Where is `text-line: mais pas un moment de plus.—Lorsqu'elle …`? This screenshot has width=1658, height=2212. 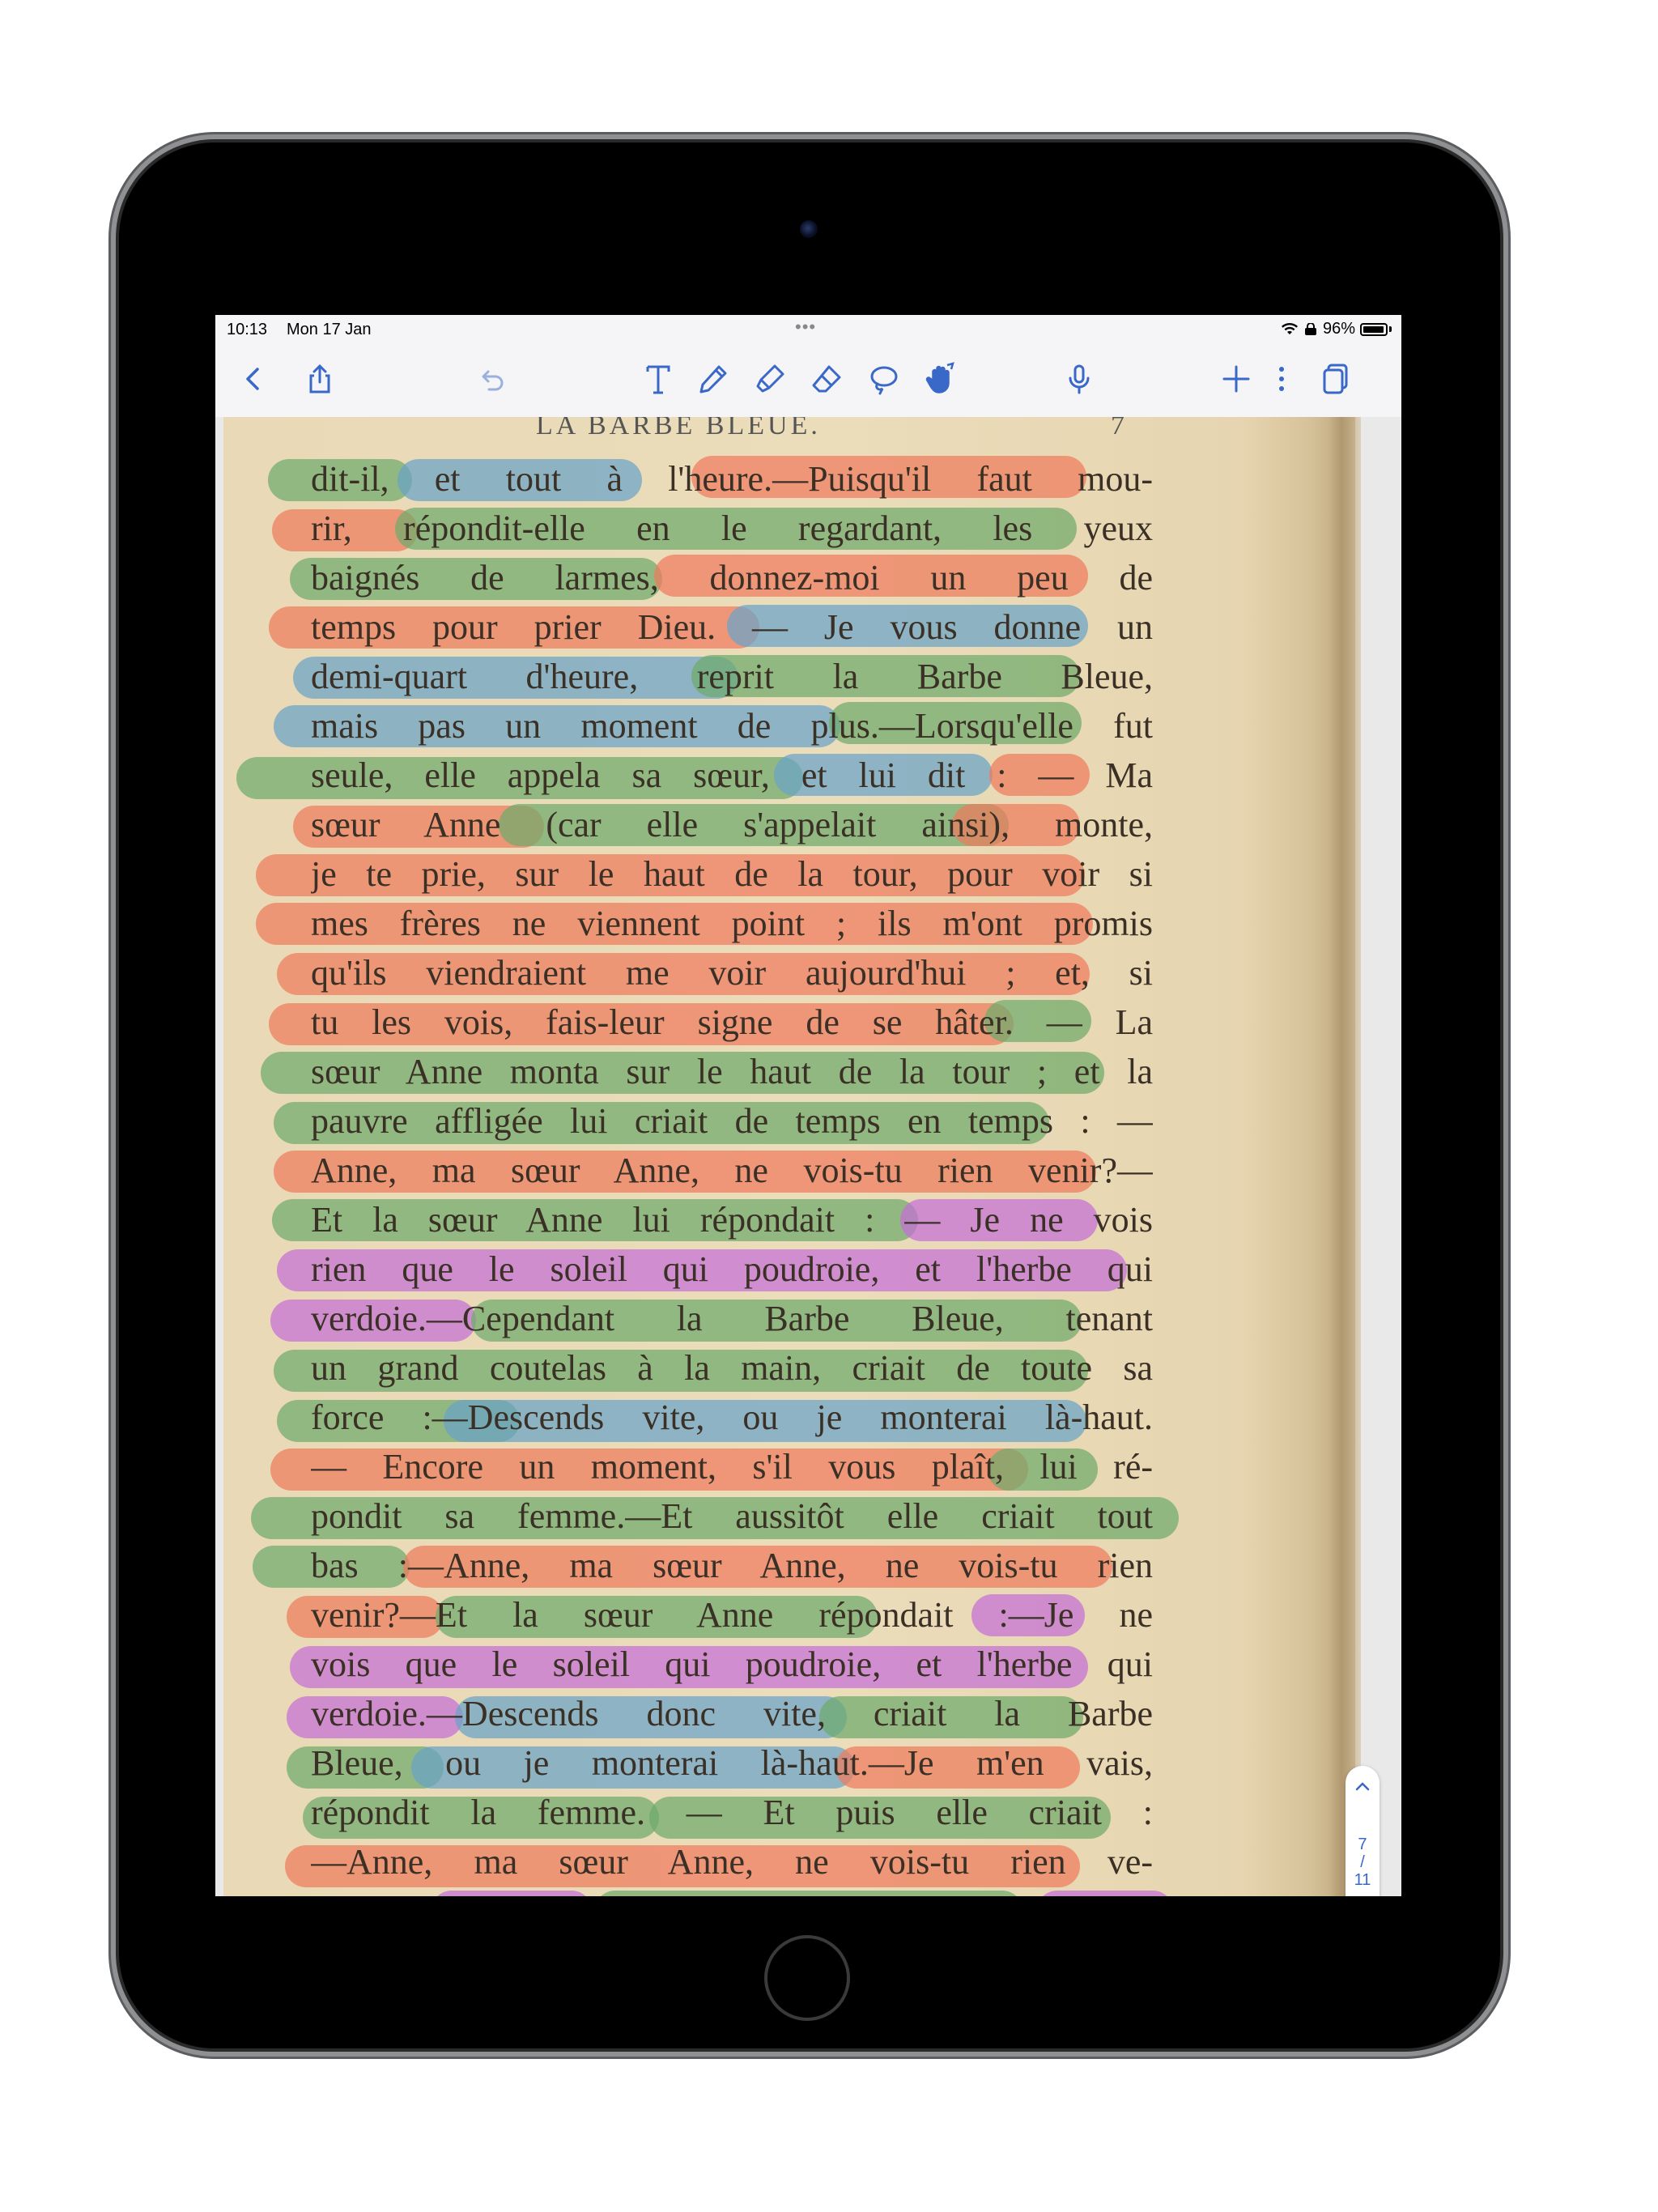
text-line: mais pas un moment de plus.—Lorsqu'elle … is located at coordinates (732, 726).